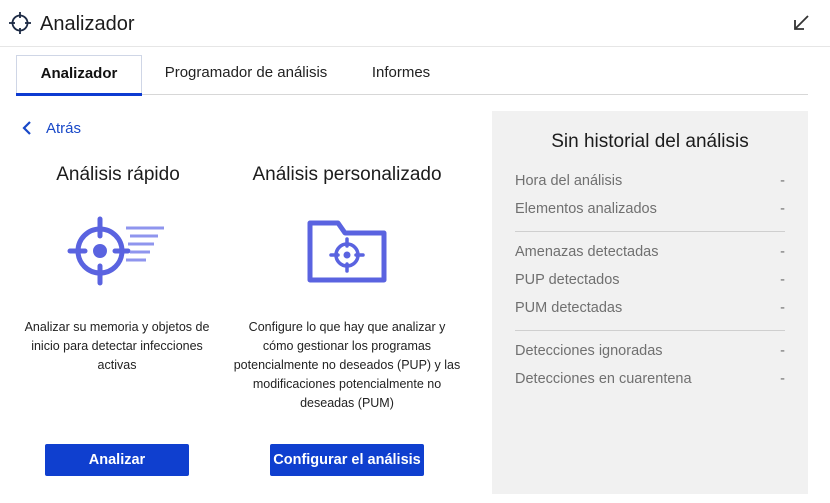 Image resolution: width=830 pixels, height=503 pixels. What do you see at coordinates (569, 181) in the screenshot?
I see `history-label: Hora del análisis` at bounding box center [569, 181].